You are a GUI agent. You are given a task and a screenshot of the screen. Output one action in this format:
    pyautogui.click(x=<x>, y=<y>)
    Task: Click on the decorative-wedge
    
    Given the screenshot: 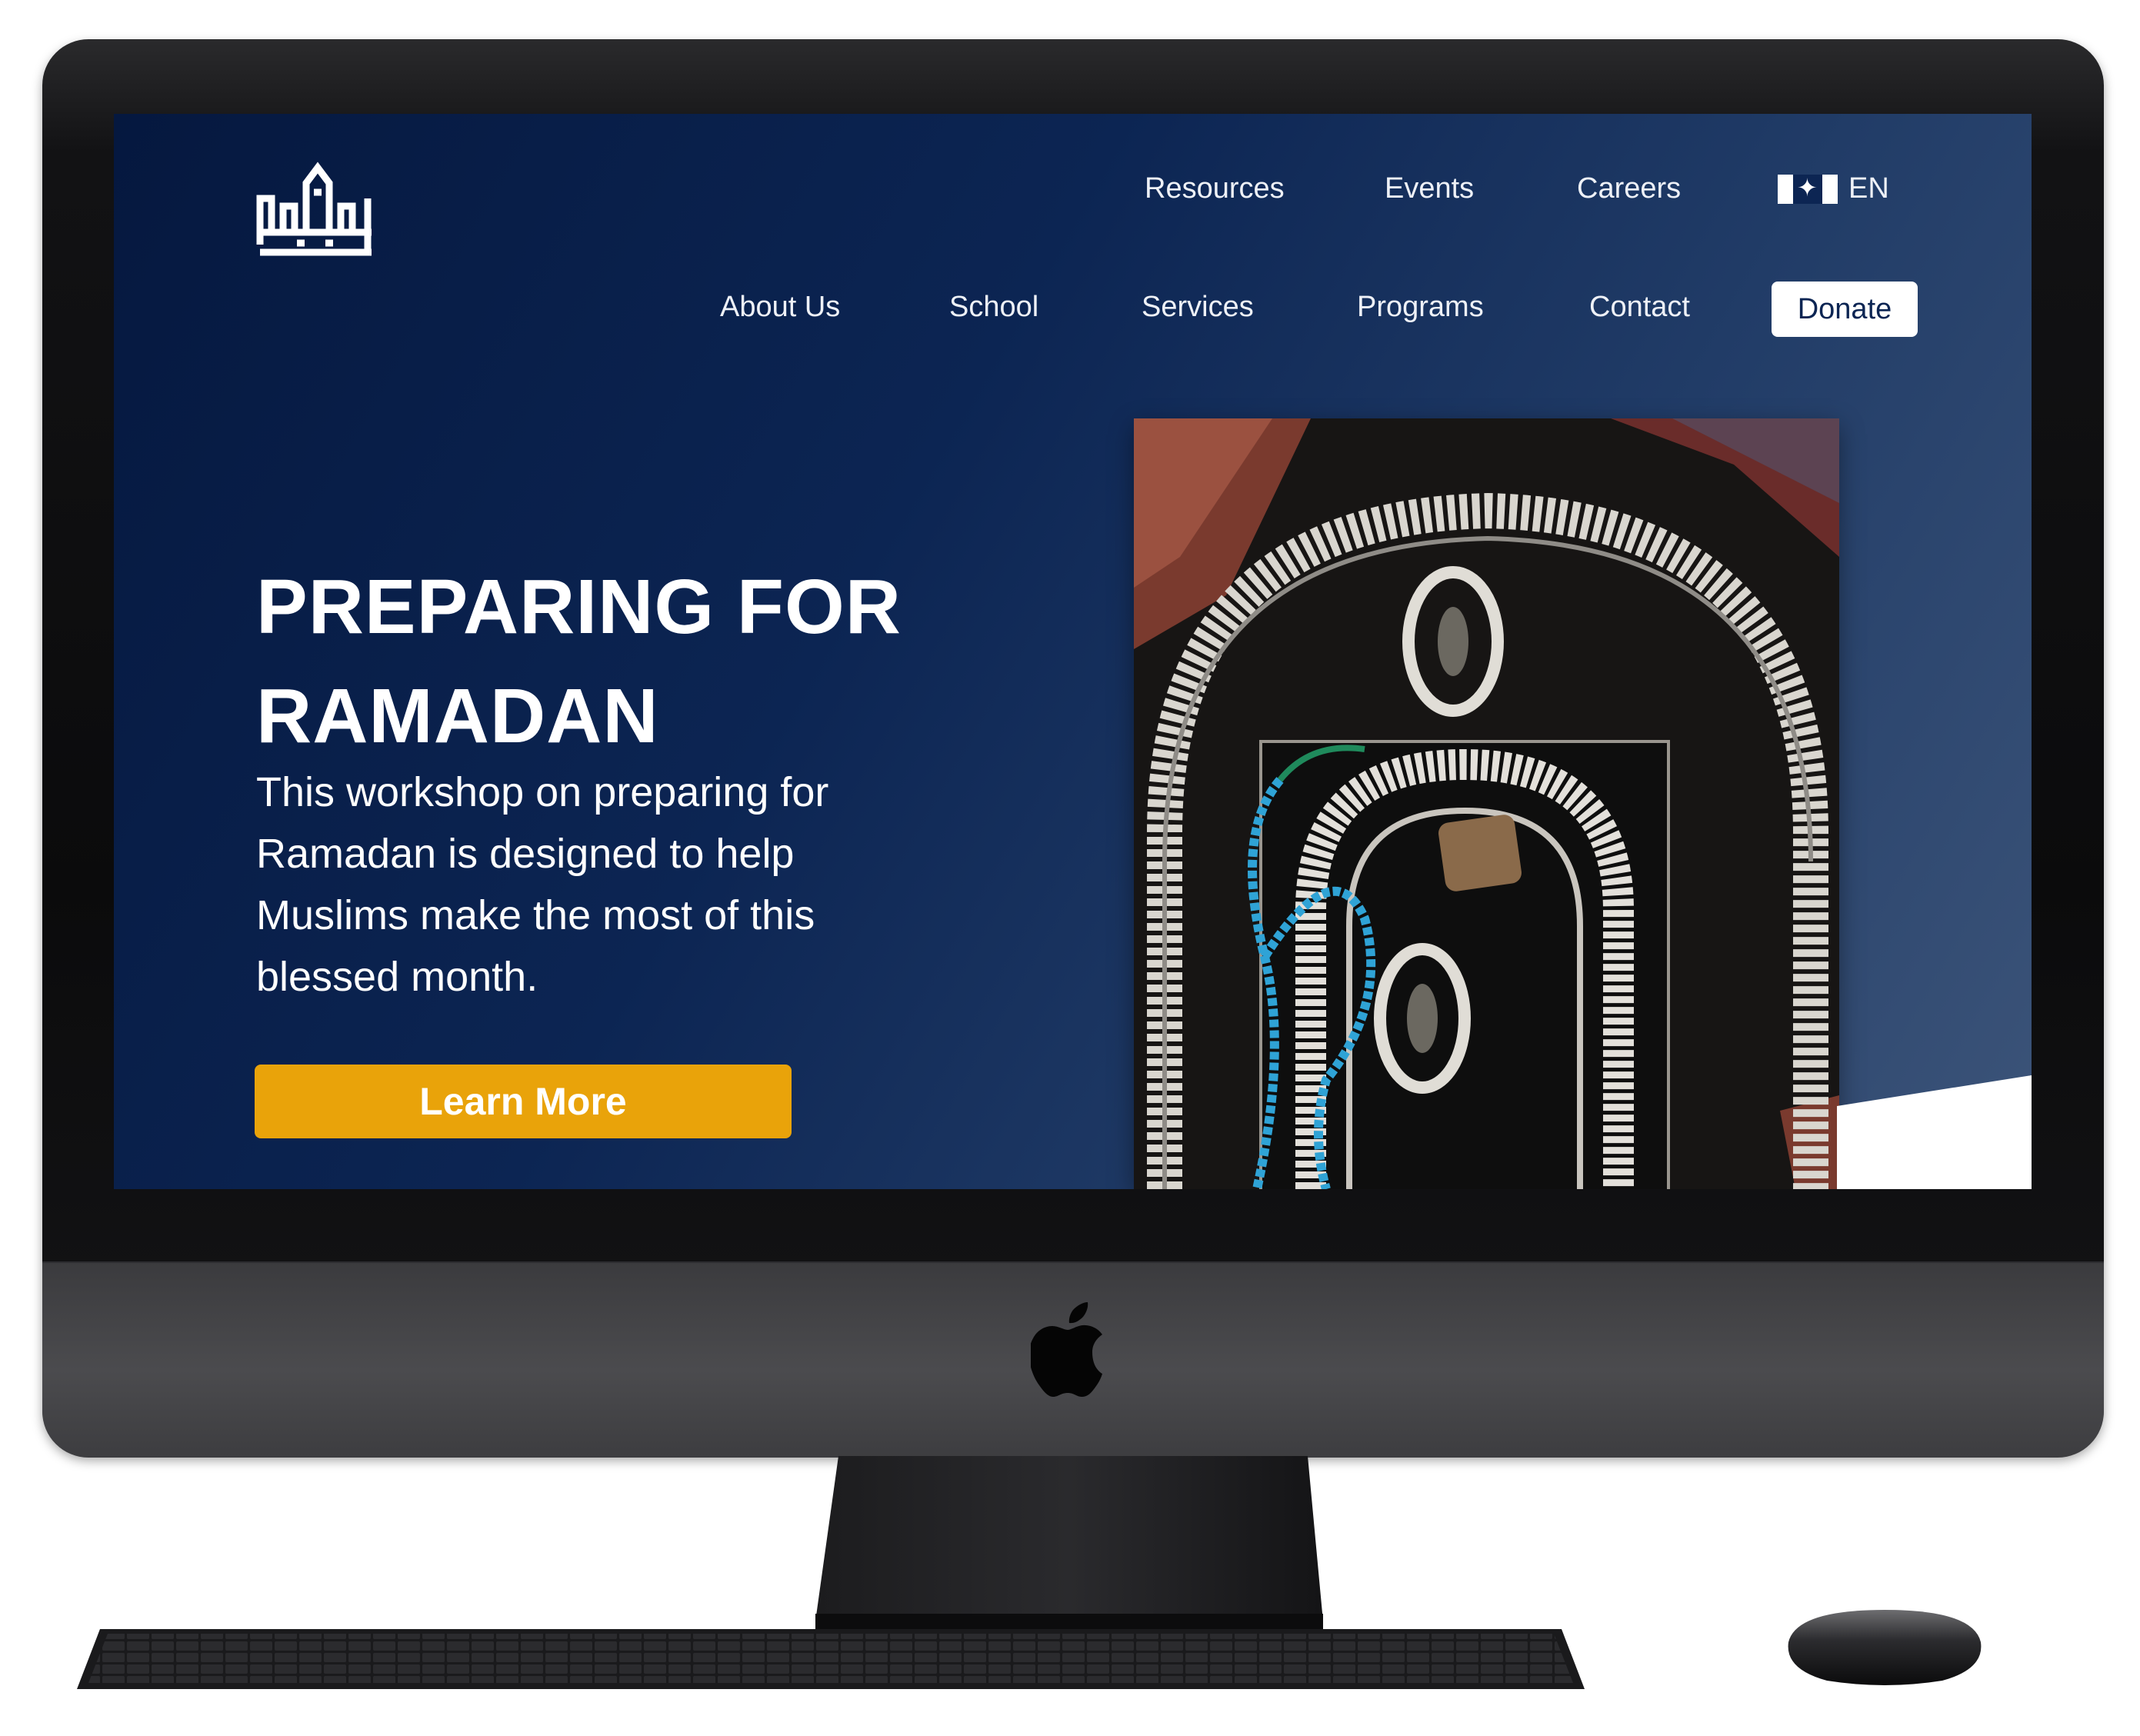 What is the action you would take?
    pyautogui.click(x=1934, y=1132)
    